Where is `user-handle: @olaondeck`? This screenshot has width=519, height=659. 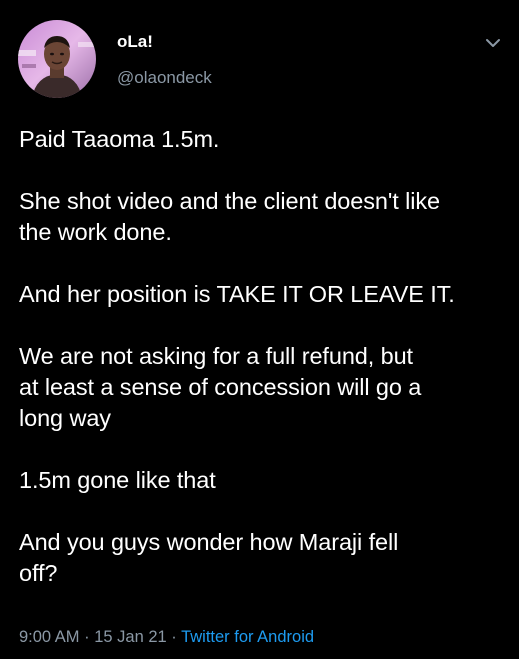 user-handle: @olaondeck is located at coordinates (164, 78).